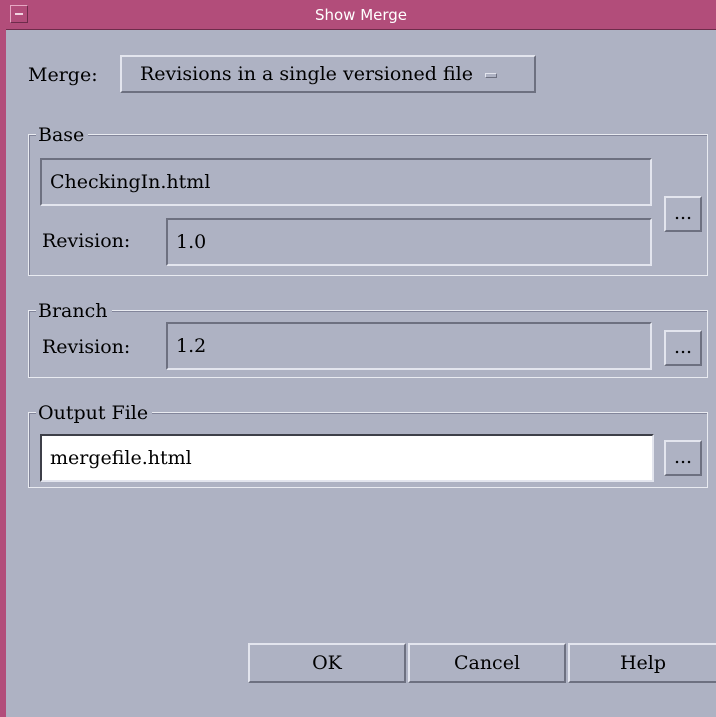 The height and width of the screenshot is (717, 716). Describe the element at coordinates (94, 413) in the screenshot. I see `output-file-group-title: Output File` at that location.